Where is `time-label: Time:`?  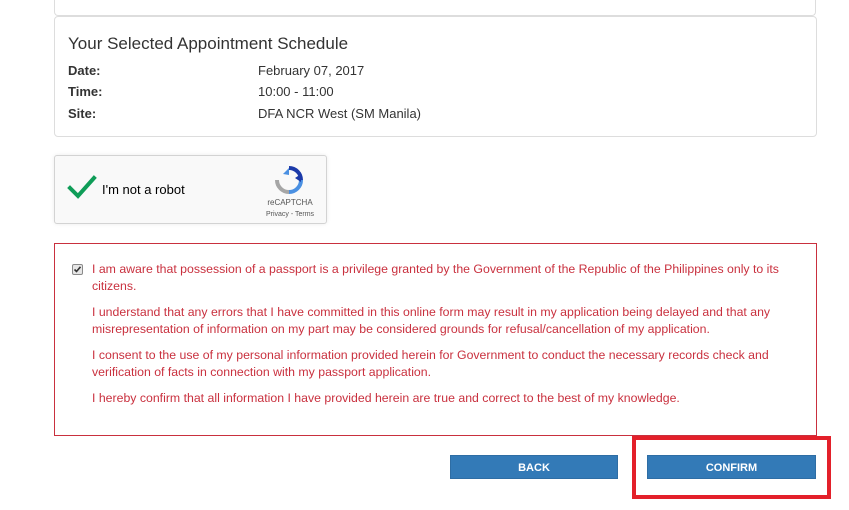 time-label: Time: is located at coordinates (85, 91).